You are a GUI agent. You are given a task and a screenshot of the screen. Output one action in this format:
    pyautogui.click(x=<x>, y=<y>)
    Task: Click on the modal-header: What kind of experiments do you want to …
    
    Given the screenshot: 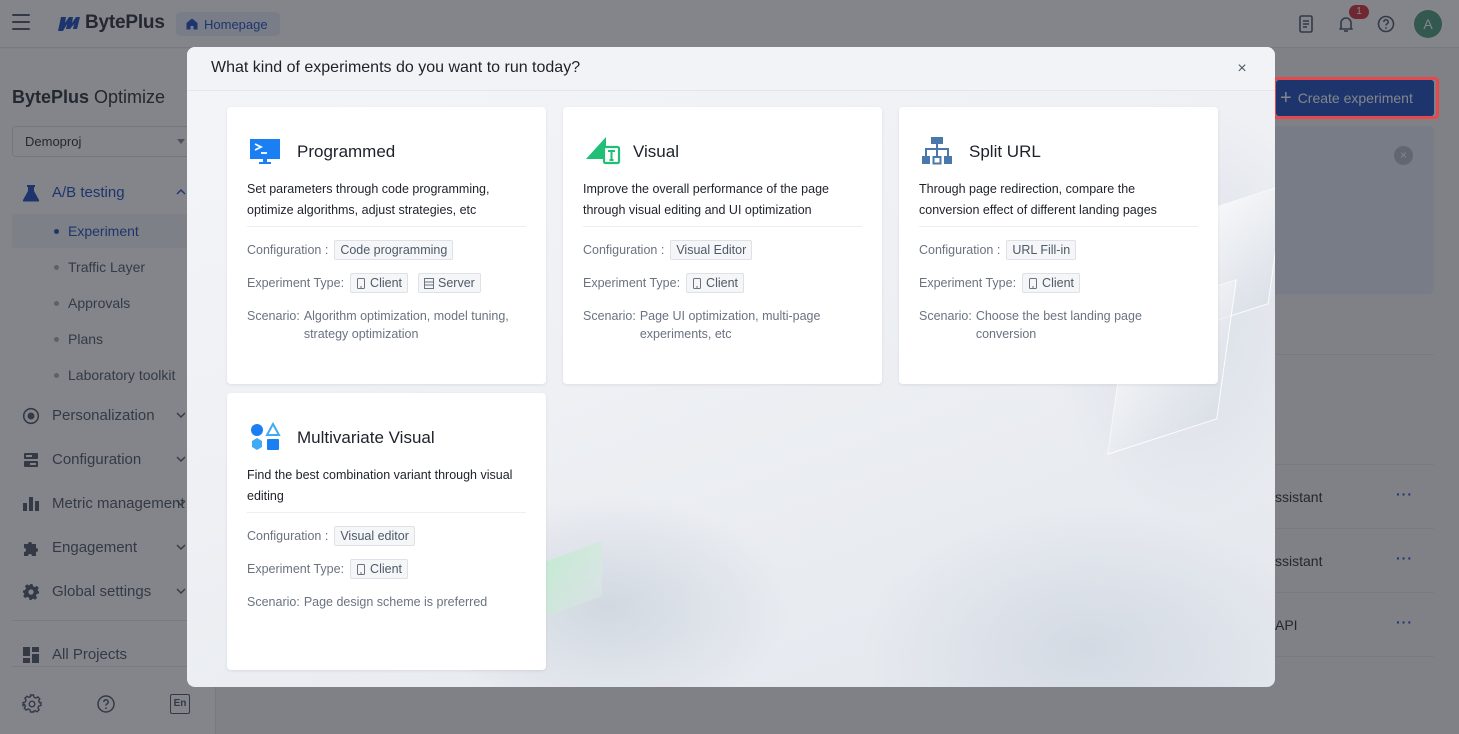 What is the action you would take?
    pyautogui.click(x=731, y=69)
    